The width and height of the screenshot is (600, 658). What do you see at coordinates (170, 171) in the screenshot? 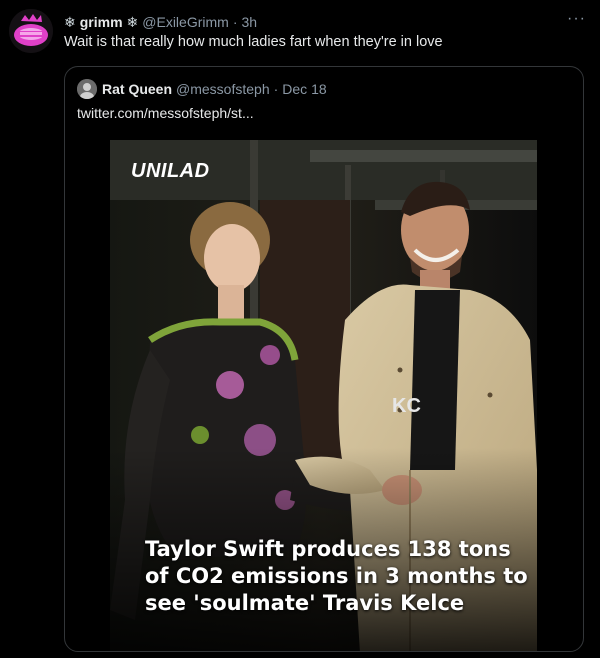
I see `unilad-logo: UNILAD` at bounding box center [170, 171].